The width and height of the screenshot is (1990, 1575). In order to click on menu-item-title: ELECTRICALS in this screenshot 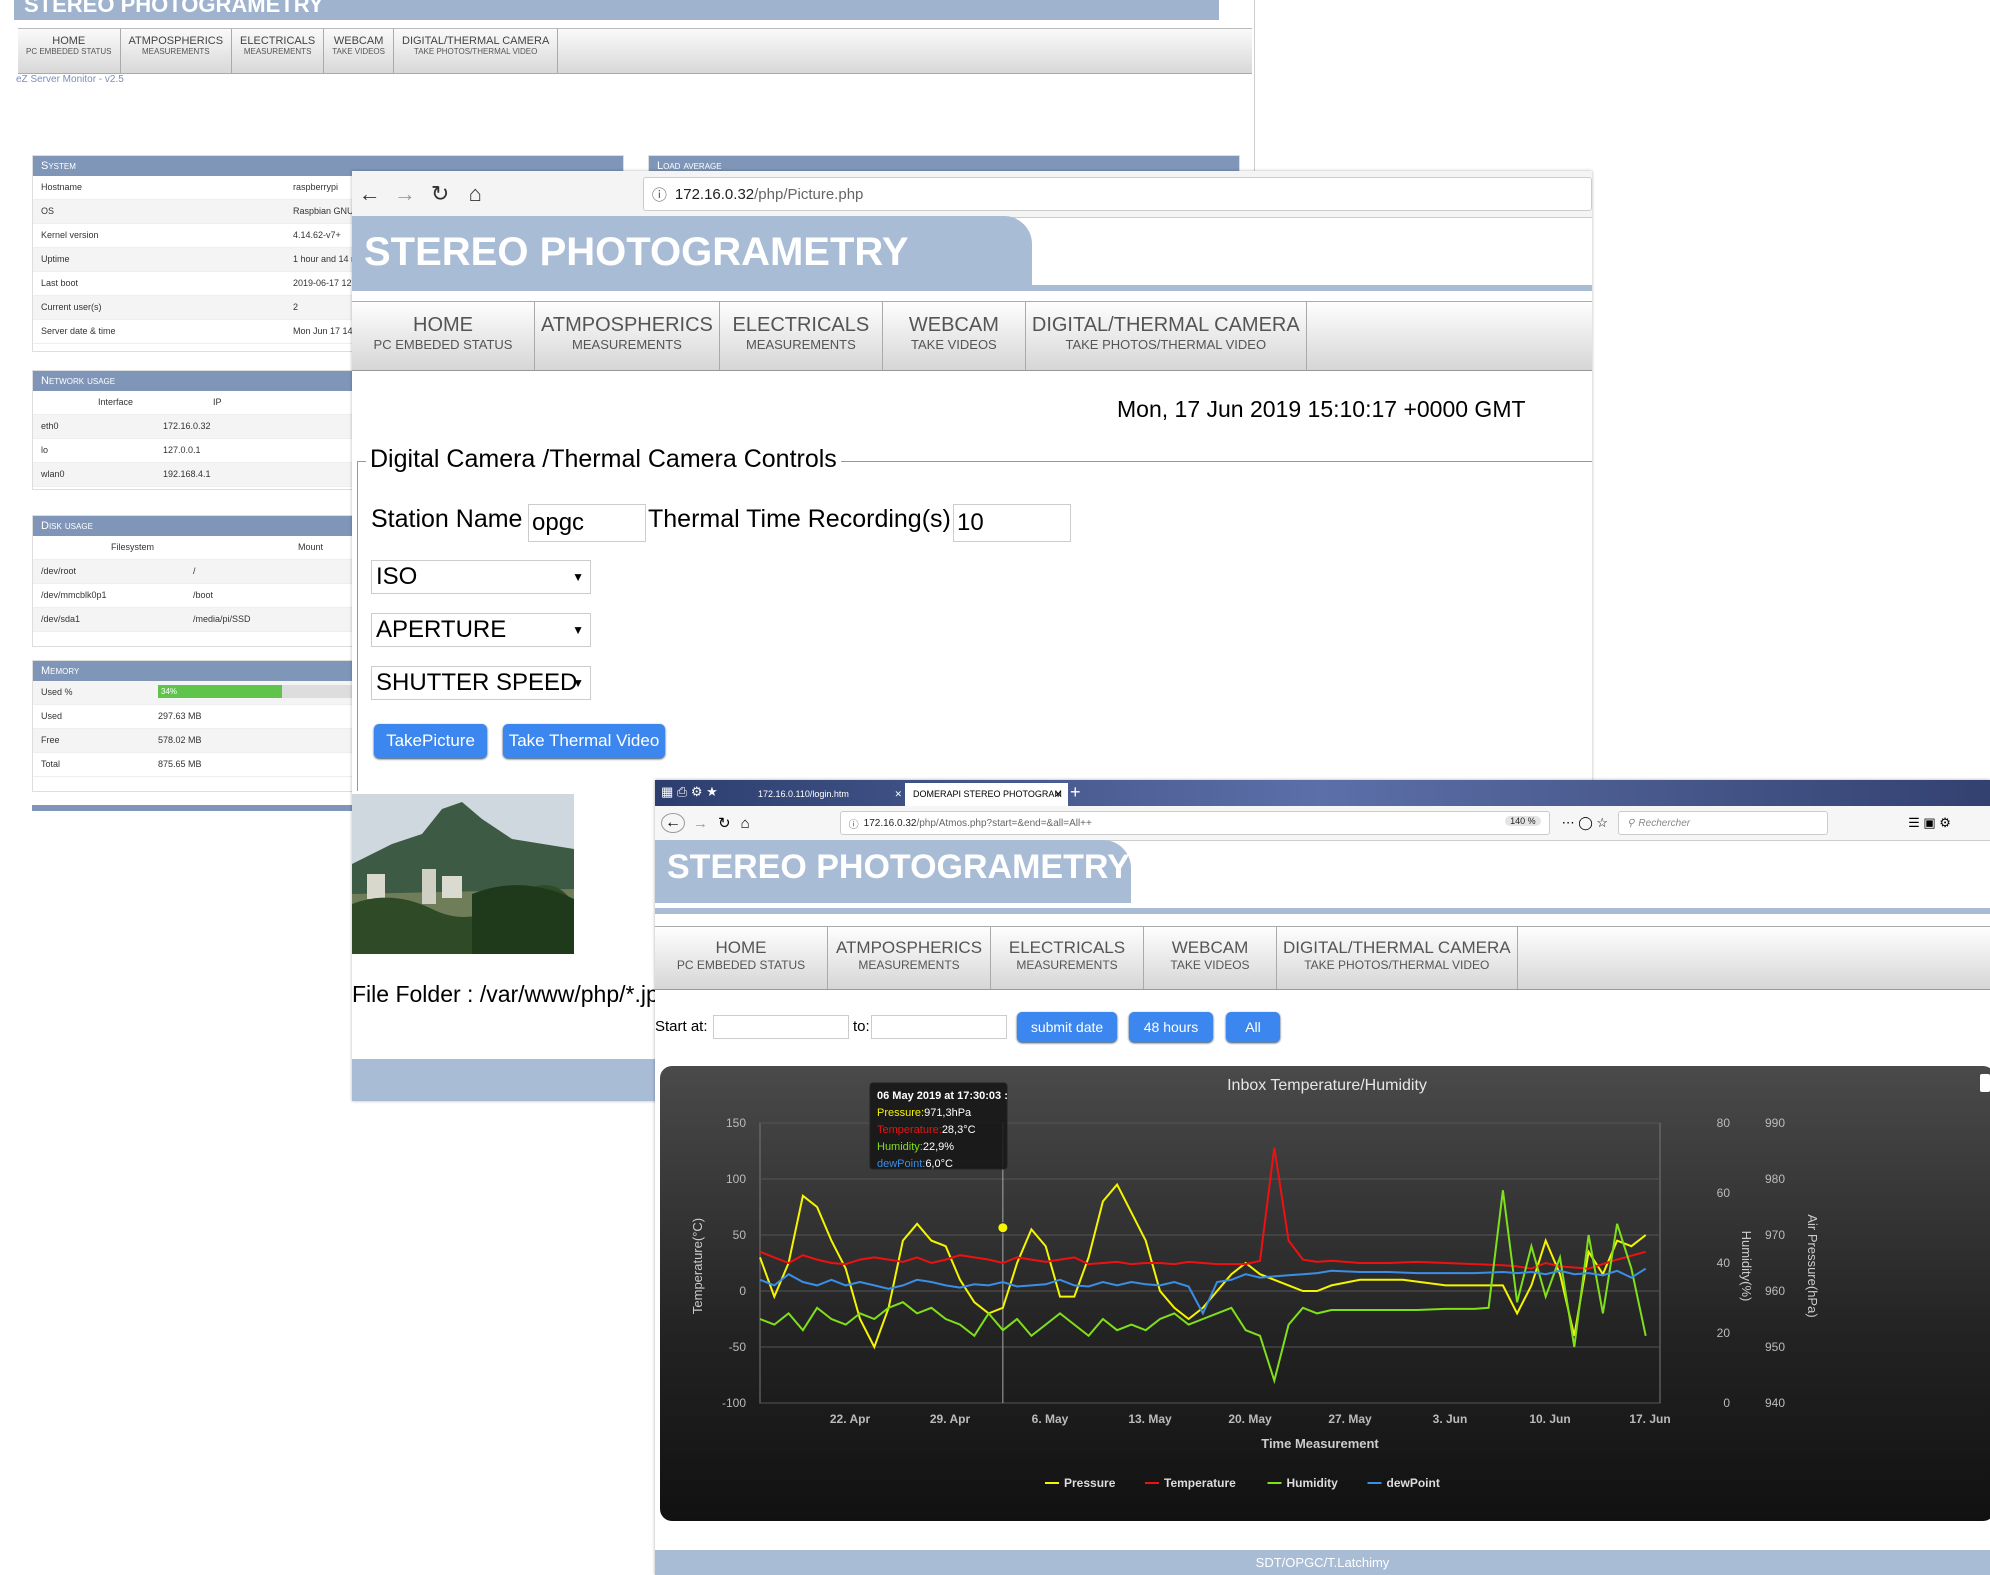, I will do `click(278, 41)`.